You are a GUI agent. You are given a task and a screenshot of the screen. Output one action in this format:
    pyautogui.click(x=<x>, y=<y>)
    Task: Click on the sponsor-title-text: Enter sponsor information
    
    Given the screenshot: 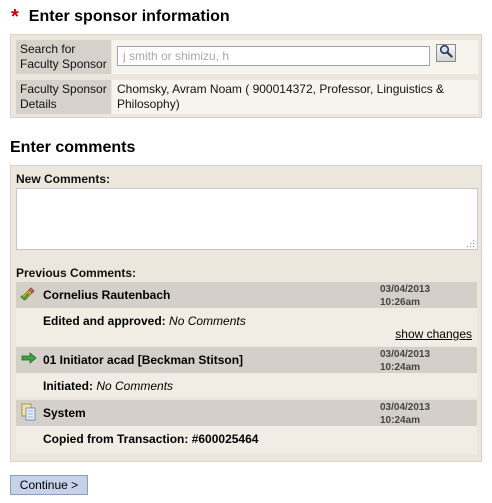 What is the action you would take?
    pyautogui.click(x=129, y=16)
    